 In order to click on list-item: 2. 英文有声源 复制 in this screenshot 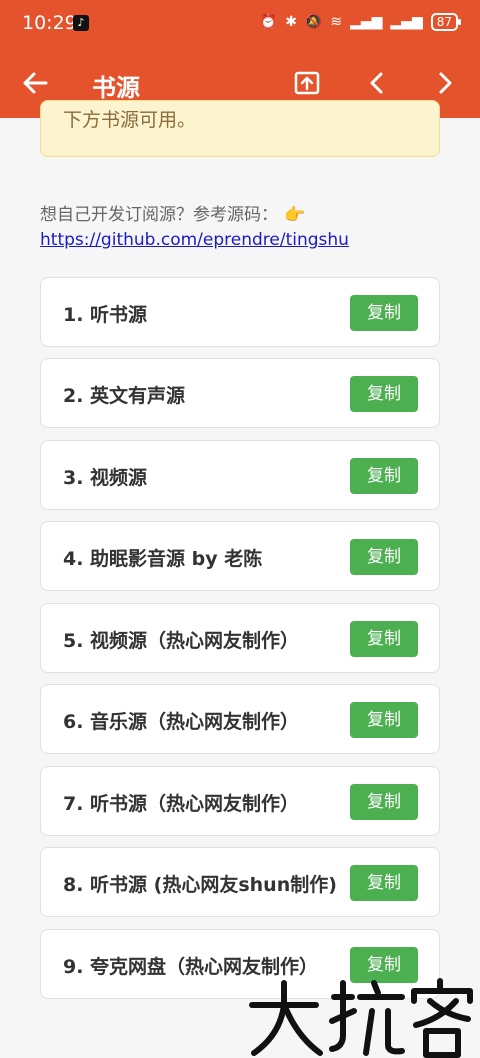, I will do `click(240, 393)`.